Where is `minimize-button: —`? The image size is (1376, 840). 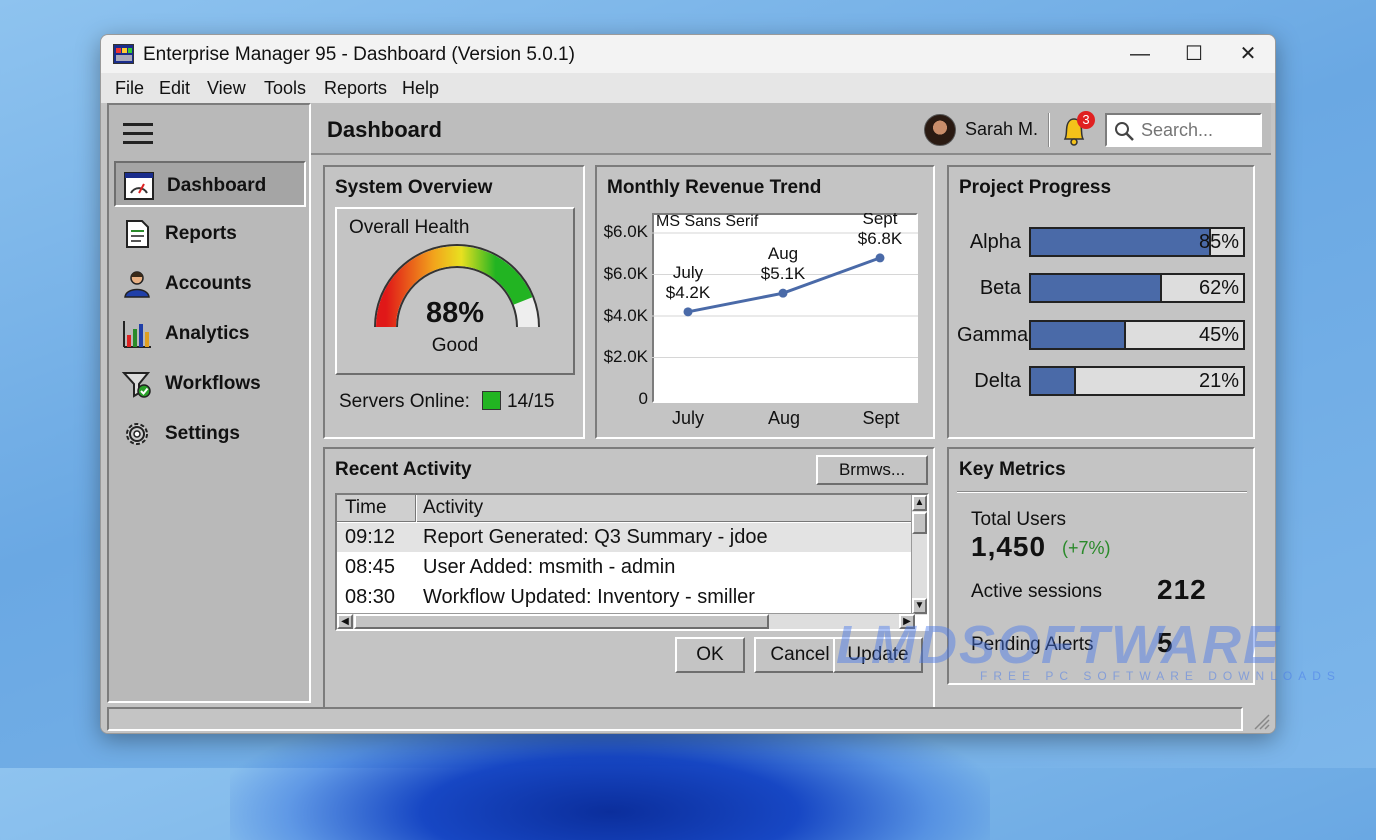
minimize-button: — is located at coordinates (1140, 54).